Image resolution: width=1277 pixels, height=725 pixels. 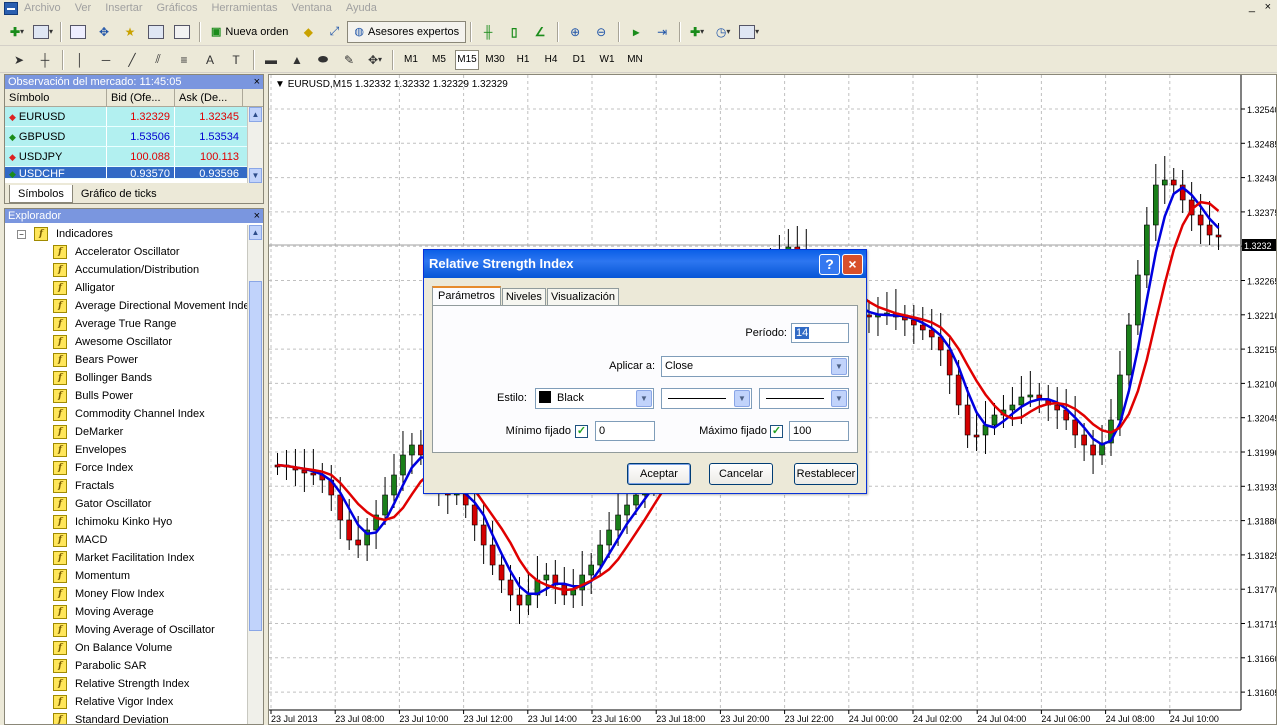 What do you see at coordinates (466, 296) in the screenshot?
I see `tab-parameters: Parámetros` at bounding box center [466, 296].